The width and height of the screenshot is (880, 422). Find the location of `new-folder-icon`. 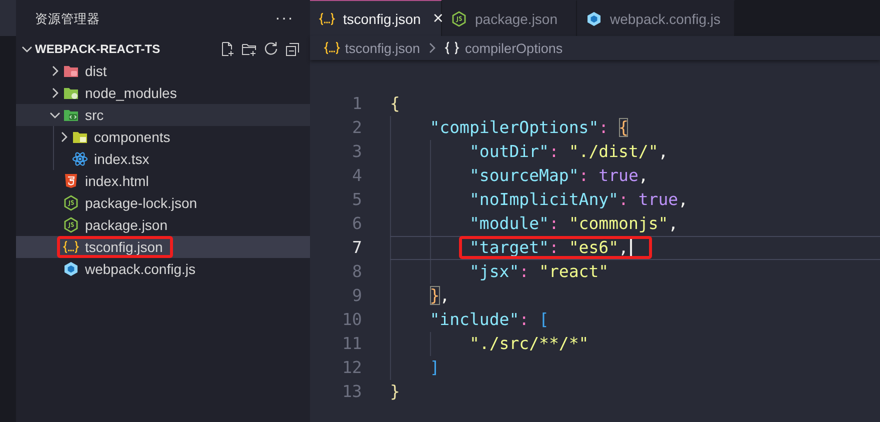

new-folder-icon is located at coordinates (249, 49).